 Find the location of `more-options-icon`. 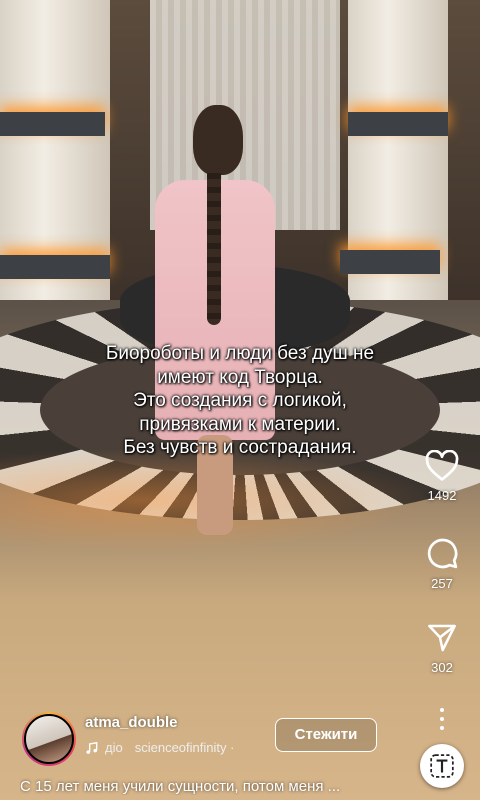

more-options-icon is located at coordinates (442, 721).